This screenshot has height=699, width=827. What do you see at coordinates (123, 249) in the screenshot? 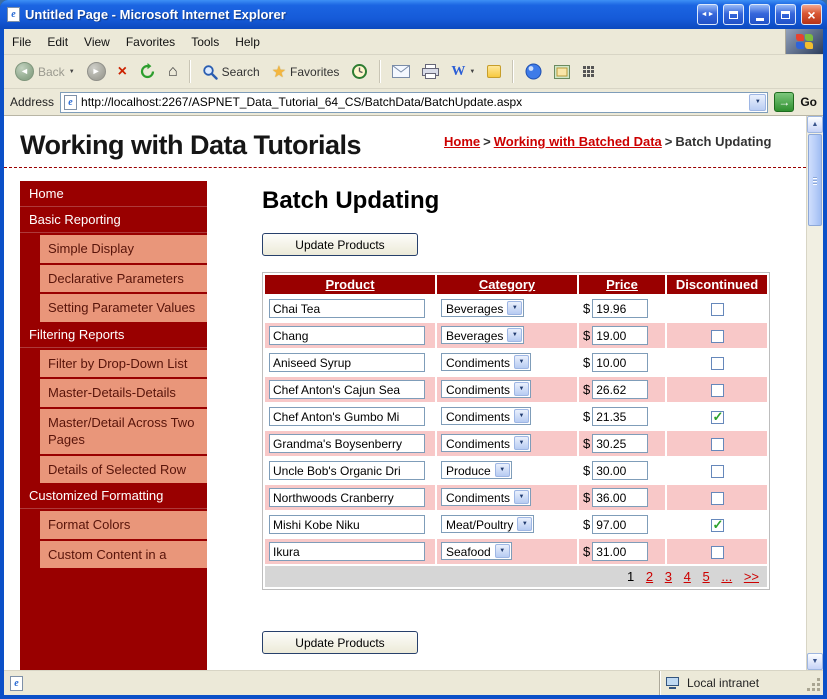
I see `sidebar-item-simple-display: Simple Display` at bounding box center [123, 249].